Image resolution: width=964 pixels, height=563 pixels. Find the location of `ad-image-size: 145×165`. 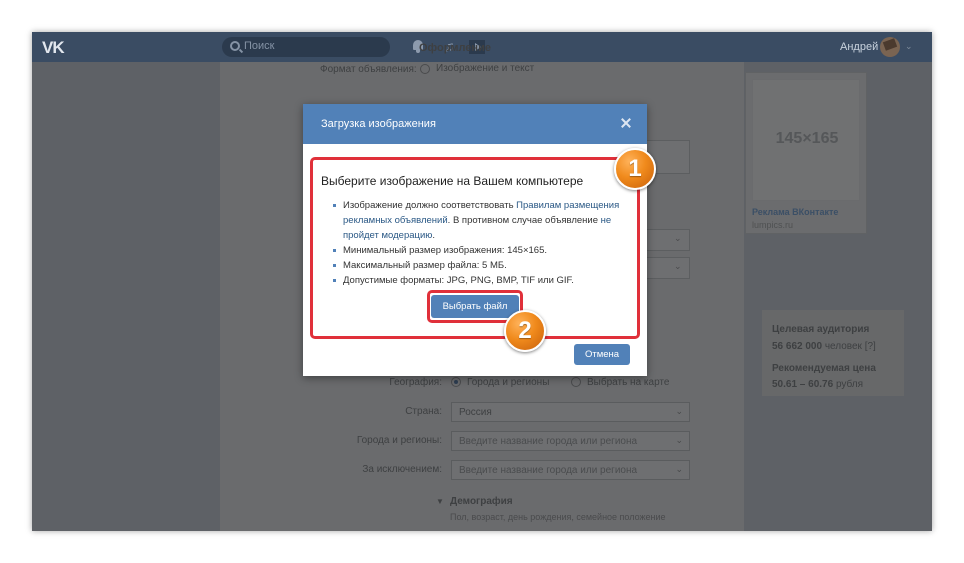

ad-image-size: 145×165 is located at coordinates (807, 138).